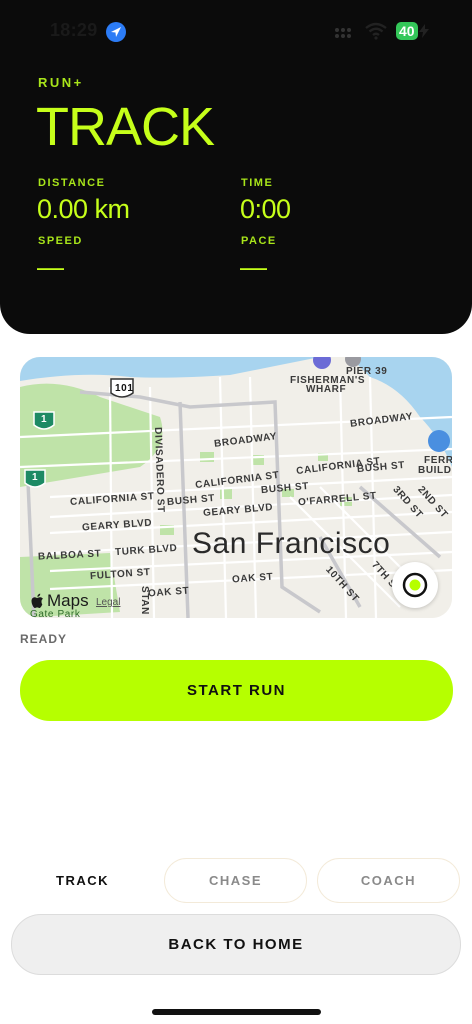 The image size is (472, 1024). I want to click on tab-track: TRACK, so click(82, 880).